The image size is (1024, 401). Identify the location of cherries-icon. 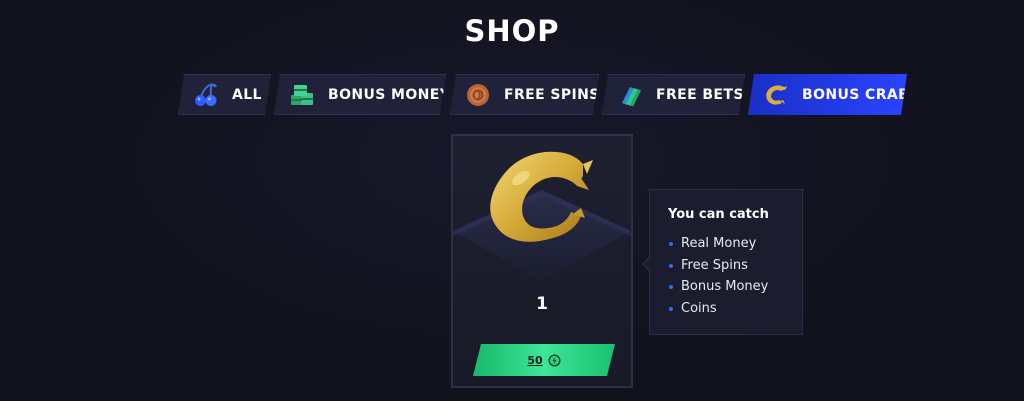
(206, 95).